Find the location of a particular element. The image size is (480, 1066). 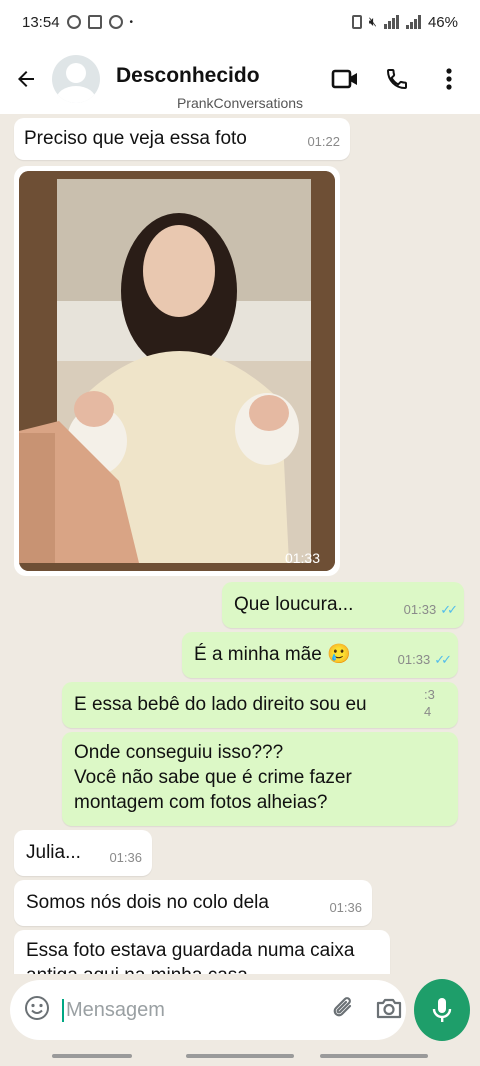

nav-home is located at coordinates (240, 1056).